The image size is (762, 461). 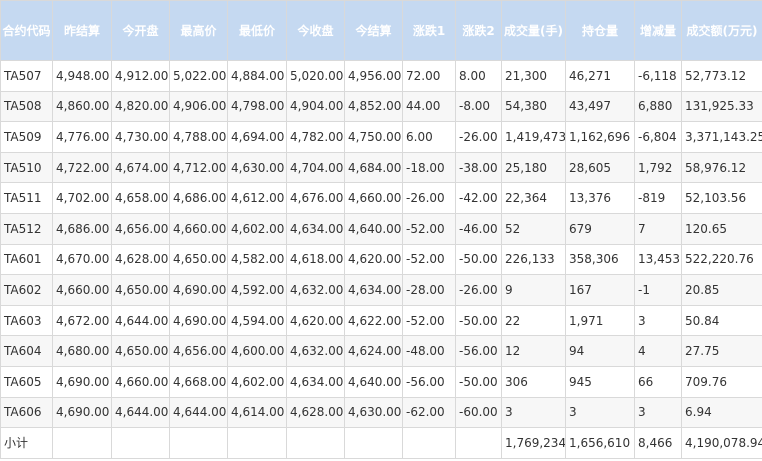 What do you see at coordinates (82, 137) in the screenshot?
I see `table-cell: 4,776.00` at bounding box center [82, 137].